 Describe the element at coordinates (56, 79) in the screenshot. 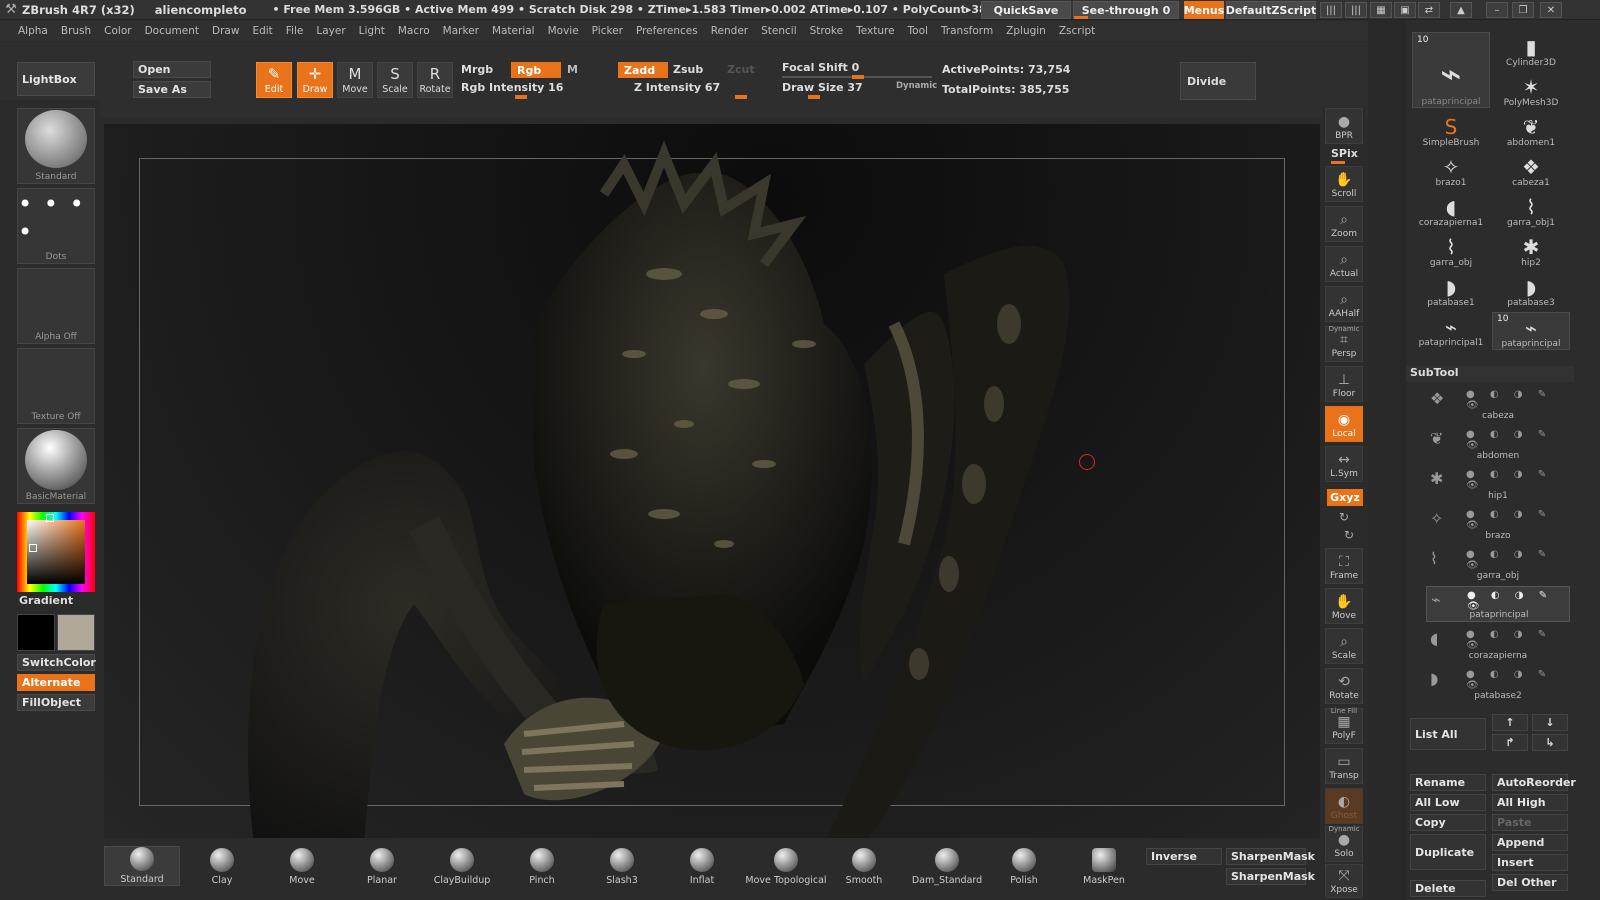

I see `lightbox-button: LightBox` at that location.